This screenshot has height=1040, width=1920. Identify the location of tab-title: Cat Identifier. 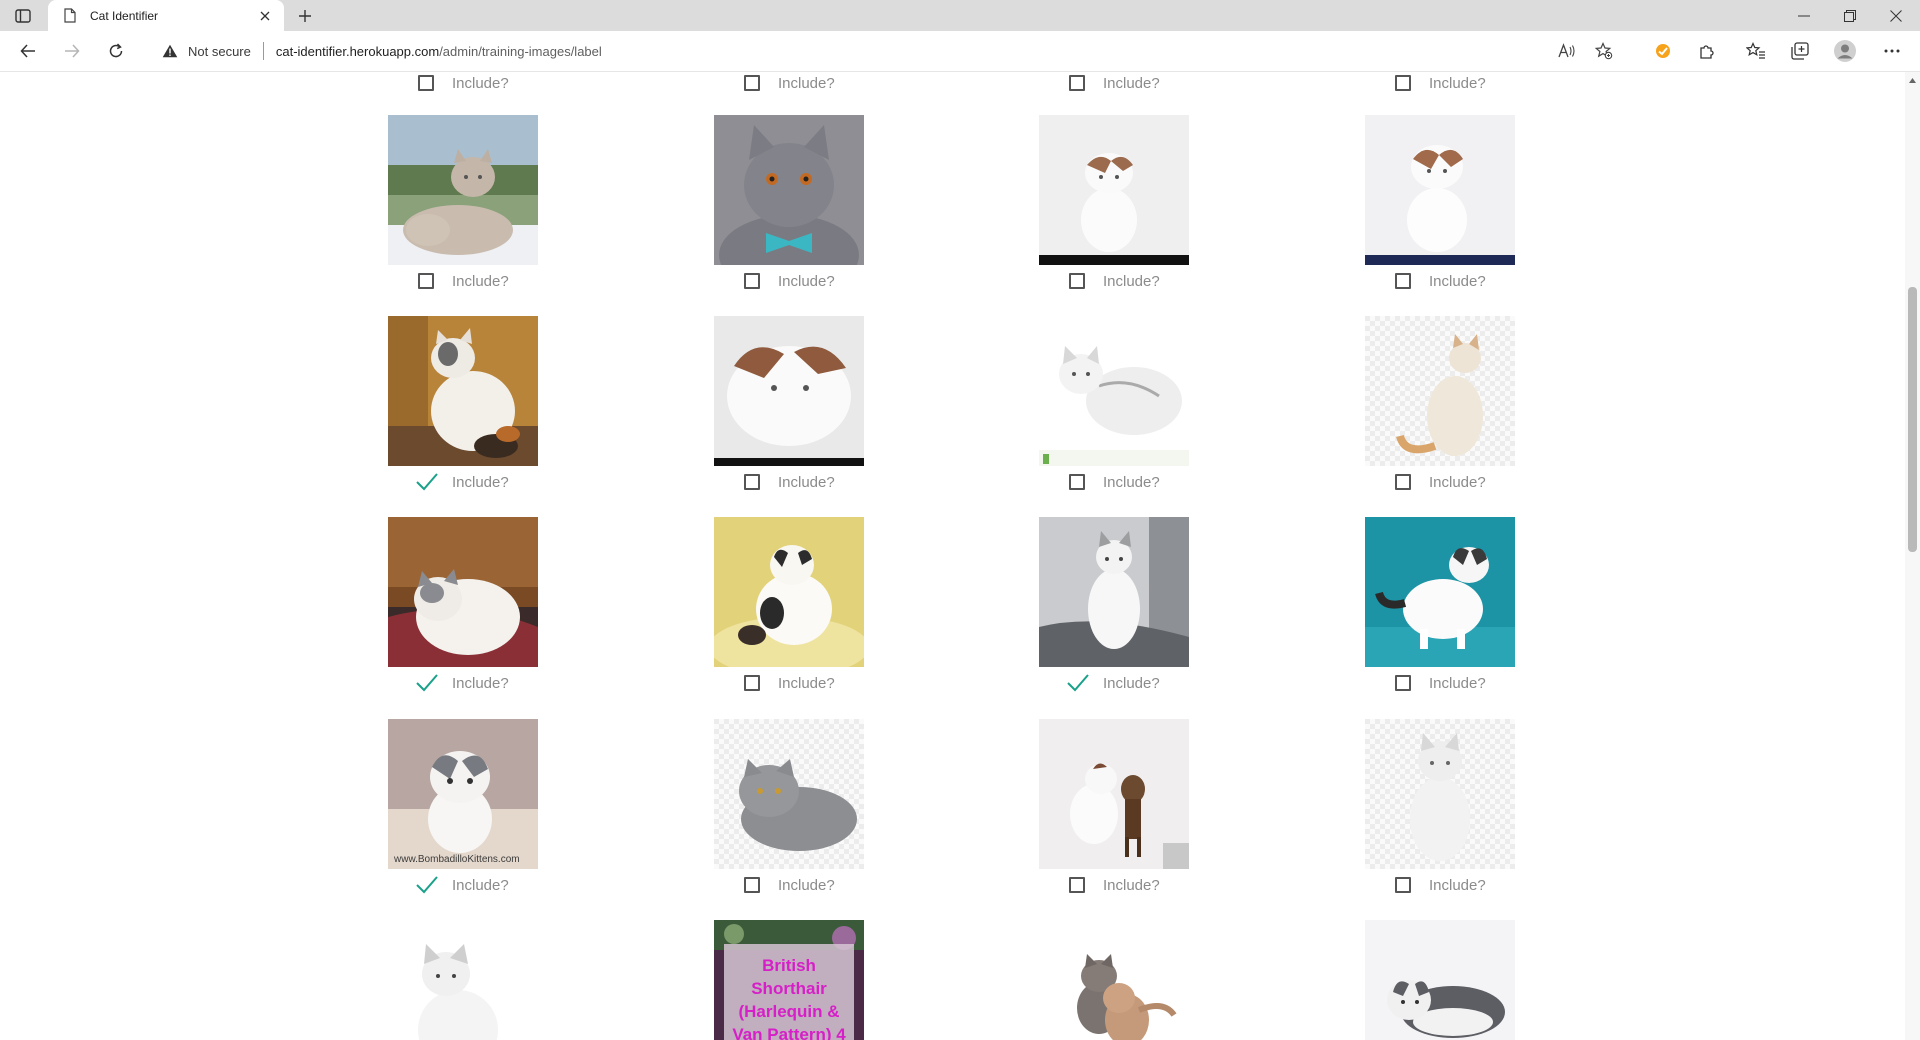
(124, 15).